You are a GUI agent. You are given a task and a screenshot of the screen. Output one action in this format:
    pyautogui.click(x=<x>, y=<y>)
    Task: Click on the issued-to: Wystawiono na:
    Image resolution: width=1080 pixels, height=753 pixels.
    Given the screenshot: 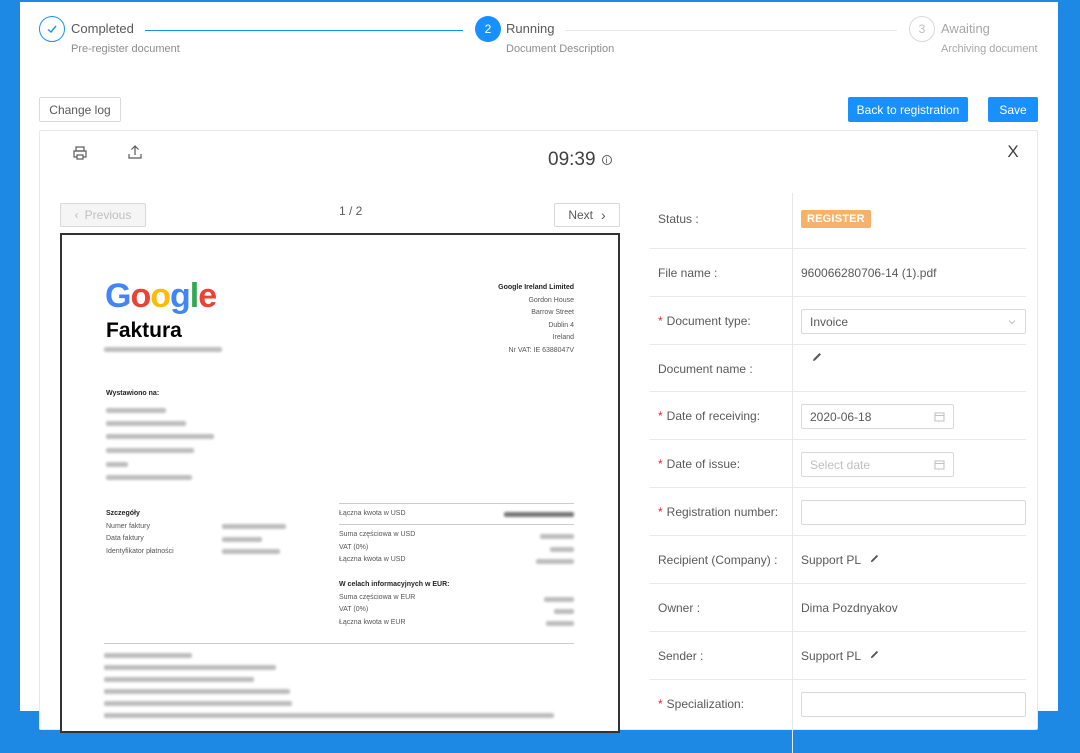 What is the action you would take?
    pyautogui.click(x=132, y=394)
    